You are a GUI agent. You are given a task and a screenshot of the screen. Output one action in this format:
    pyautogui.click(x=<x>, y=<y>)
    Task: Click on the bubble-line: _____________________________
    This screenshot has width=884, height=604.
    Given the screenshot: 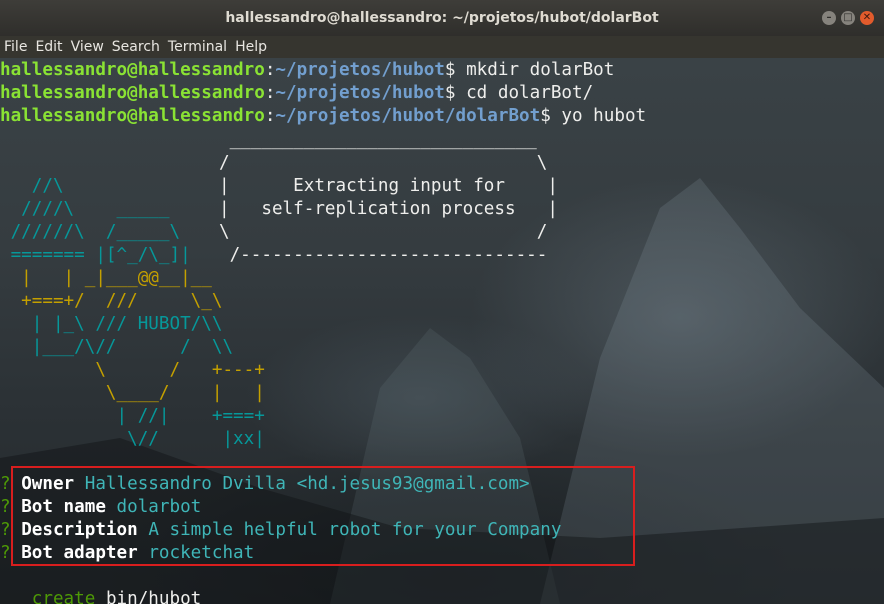 What is the action you would take?
    pyautogui.click(x=378, y=140)
    